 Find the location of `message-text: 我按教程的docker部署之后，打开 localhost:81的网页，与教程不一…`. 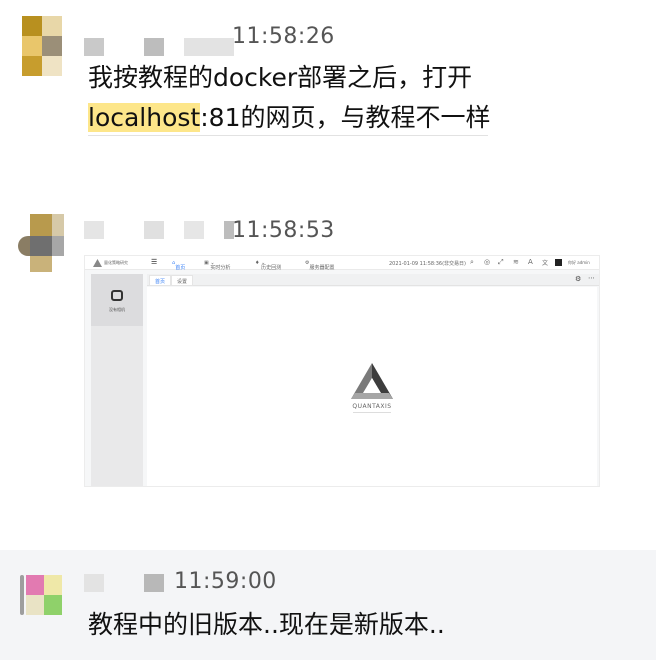

message-text: 我按教程的docker部署之后，打开 localhost:81的网页，与教程不一… is located at coordinates (289, 98).